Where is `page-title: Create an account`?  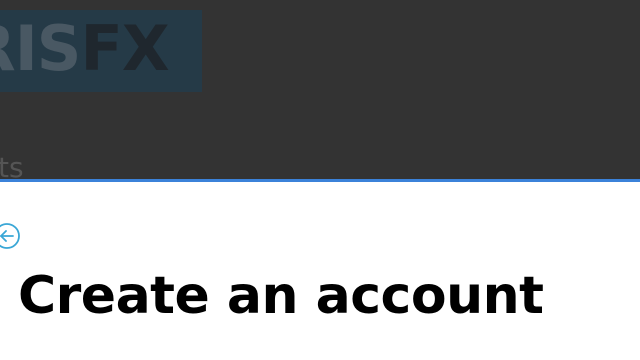
page-title: Create an account is located at coordinates (281, 296).